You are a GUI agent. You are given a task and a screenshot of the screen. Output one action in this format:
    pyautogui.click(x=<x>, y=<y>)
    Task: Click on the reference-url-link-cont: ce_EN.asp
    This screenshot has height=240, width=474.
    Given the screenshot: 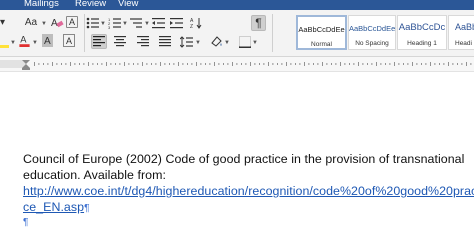 What is the action you would take?
    pyautogui.click(x=53, y=207)
    